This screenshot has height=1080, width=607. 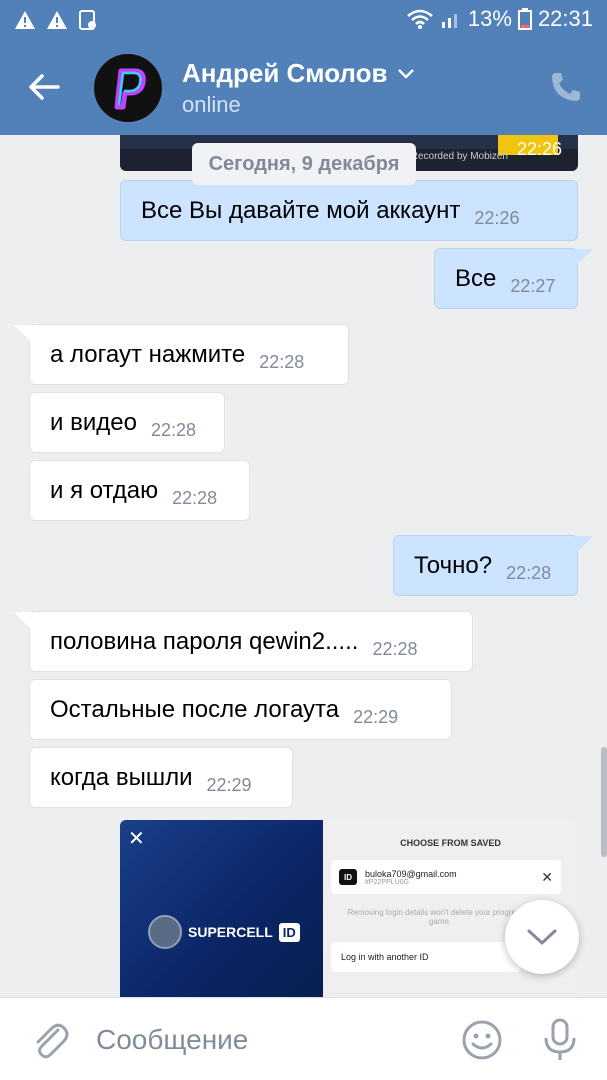 I want to click on message-text: Все, so click(x=476, y=278).